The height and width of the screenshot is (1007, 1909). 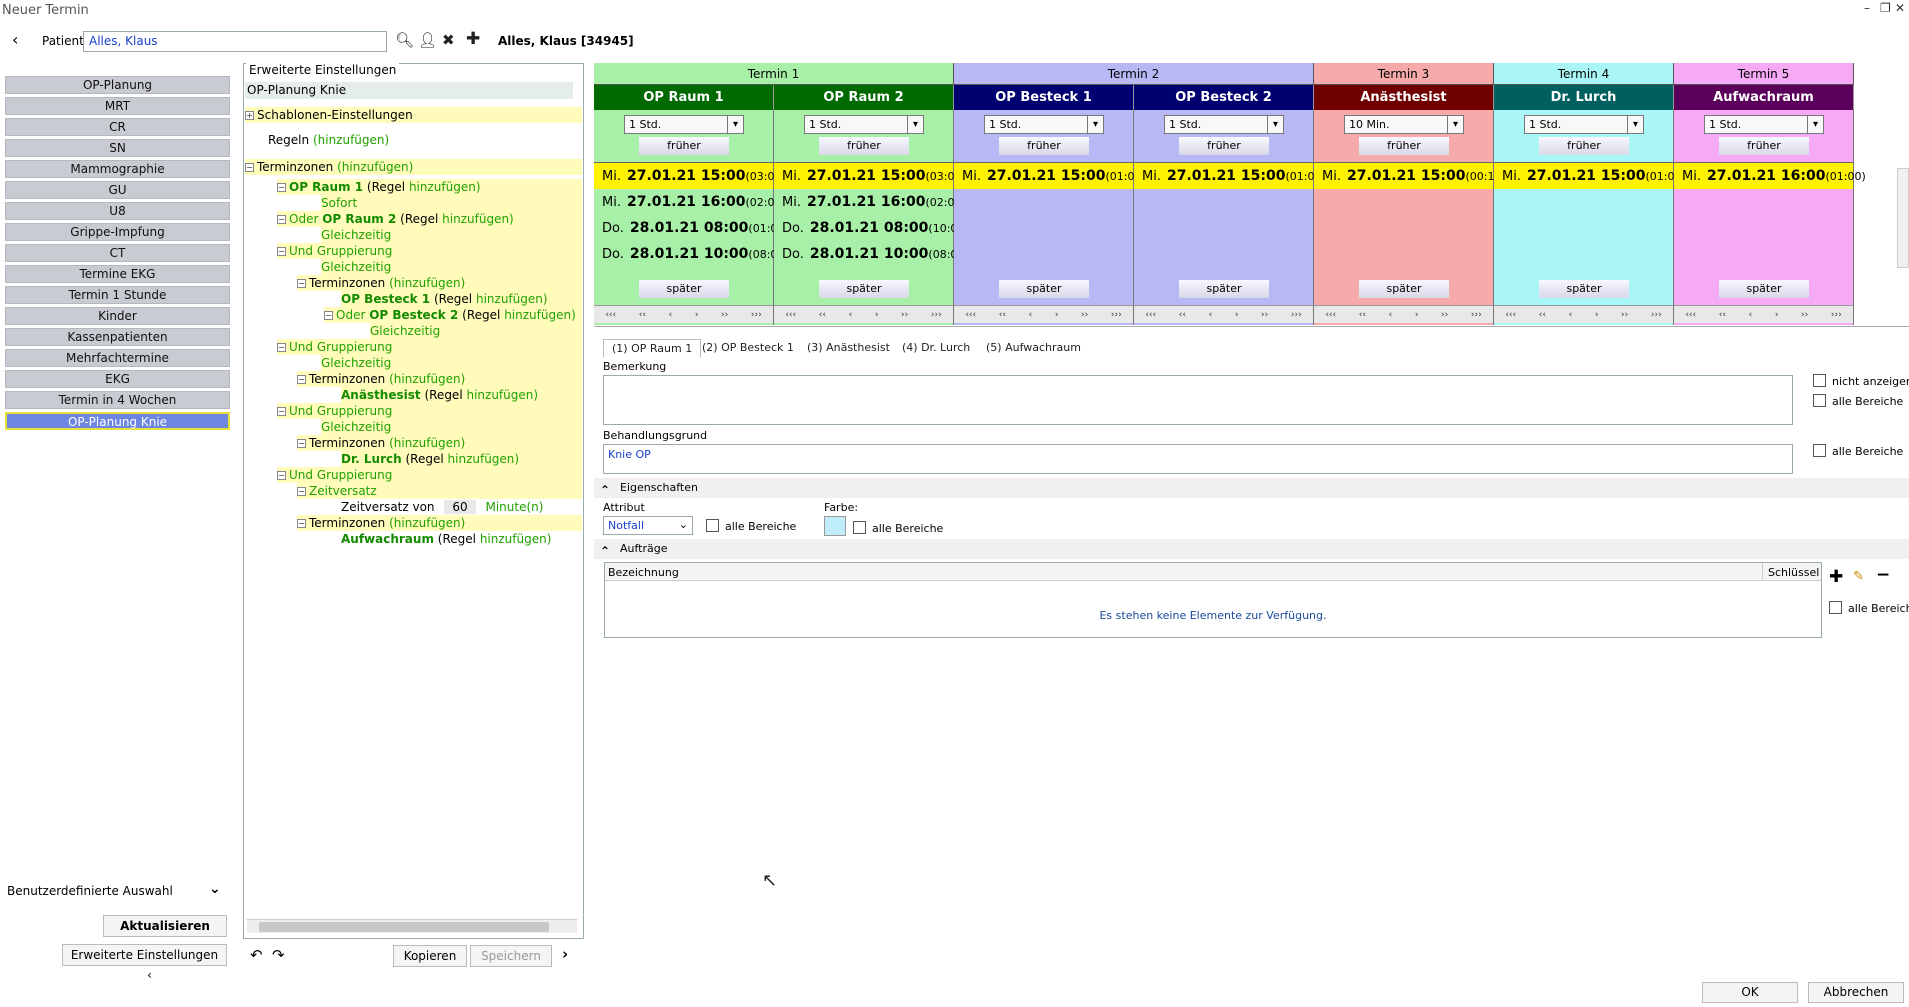 What do you see at coordinates (117, 190) in the screenshot?
I see `nav-item: GU` at bounding box center [117, 190].